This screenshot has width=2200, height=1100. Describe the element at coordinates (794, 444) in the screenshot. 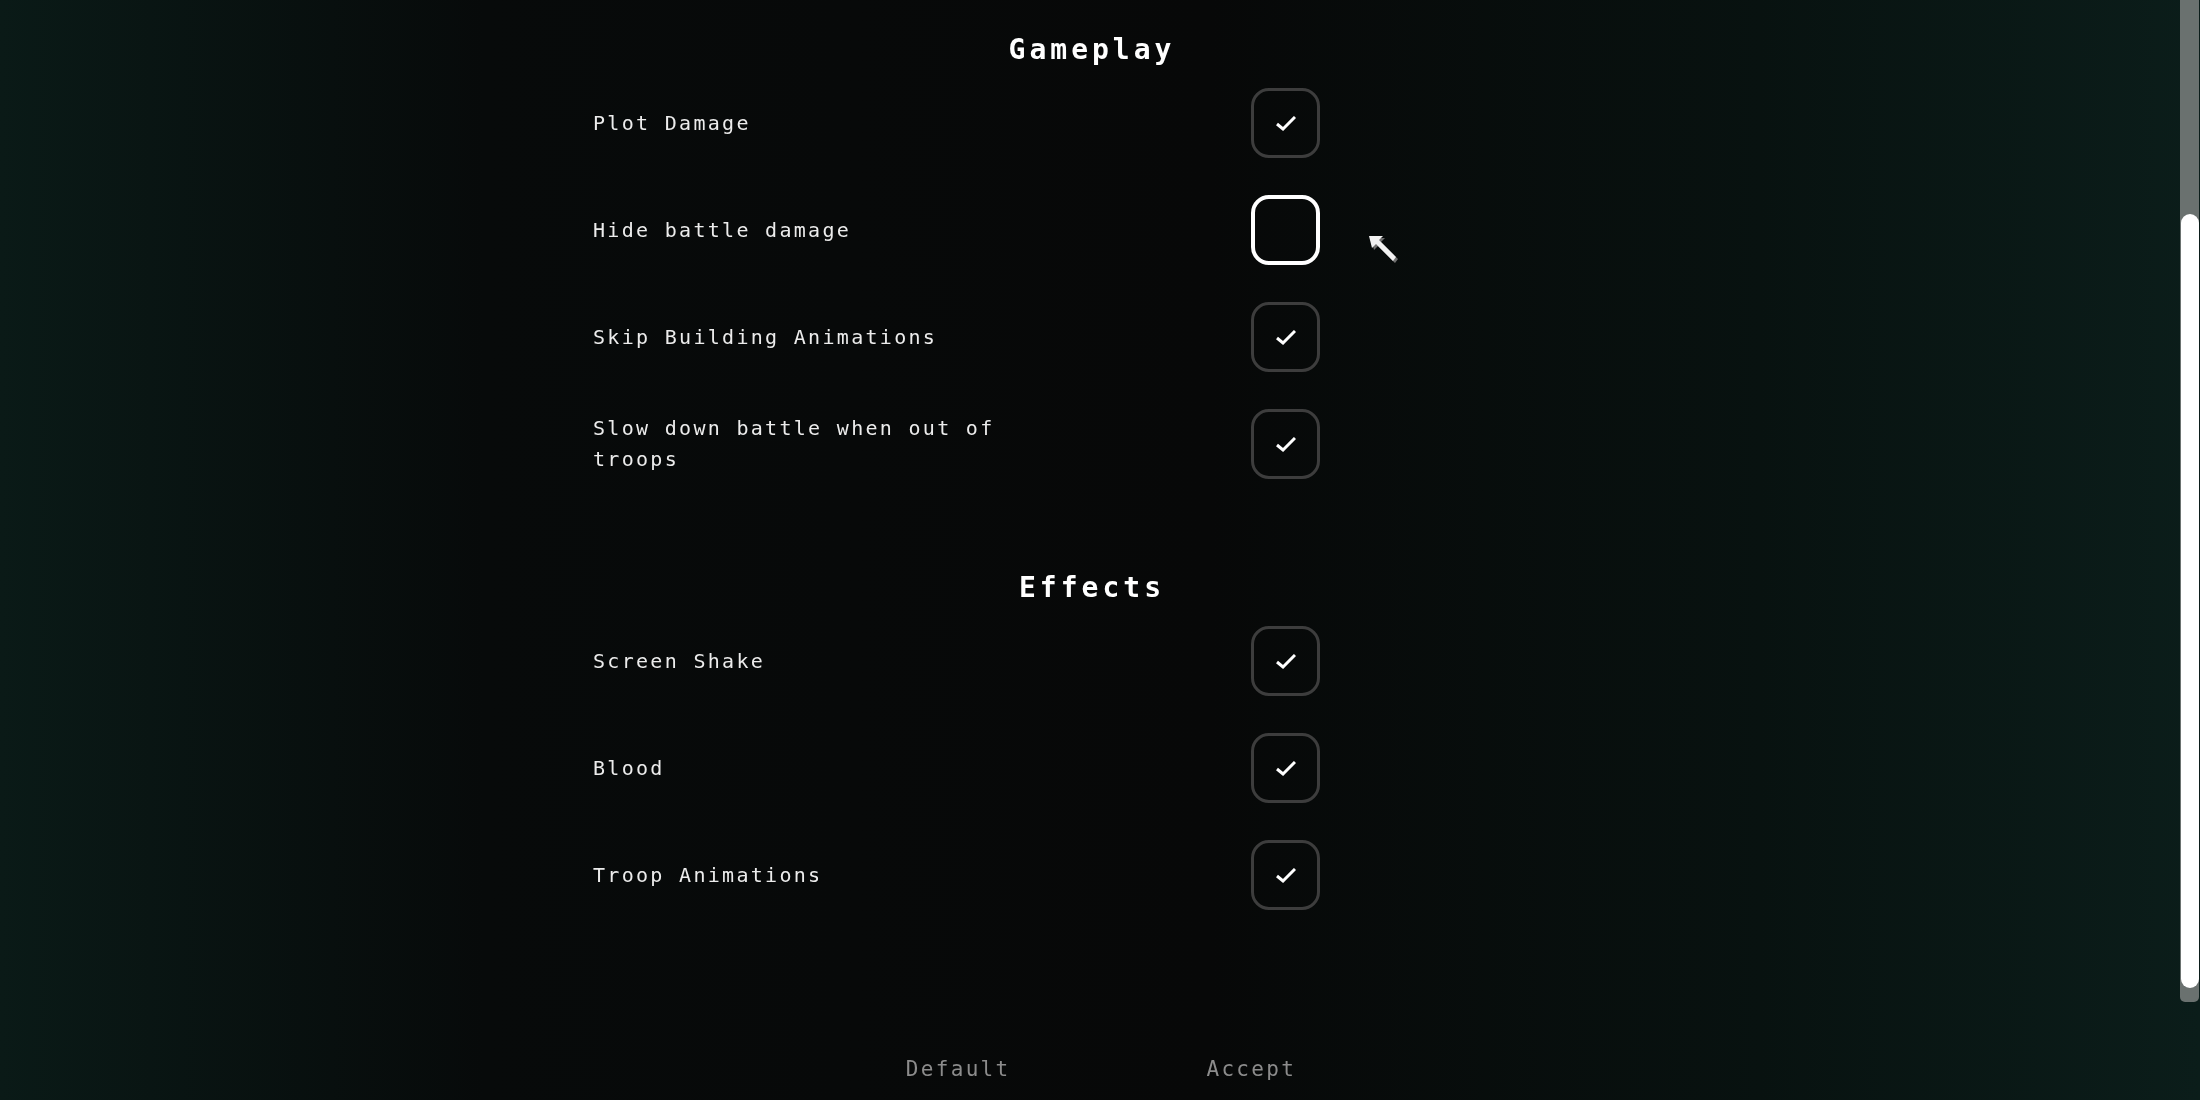

I see `option-label: Slow down battle when out of troops` at that location.